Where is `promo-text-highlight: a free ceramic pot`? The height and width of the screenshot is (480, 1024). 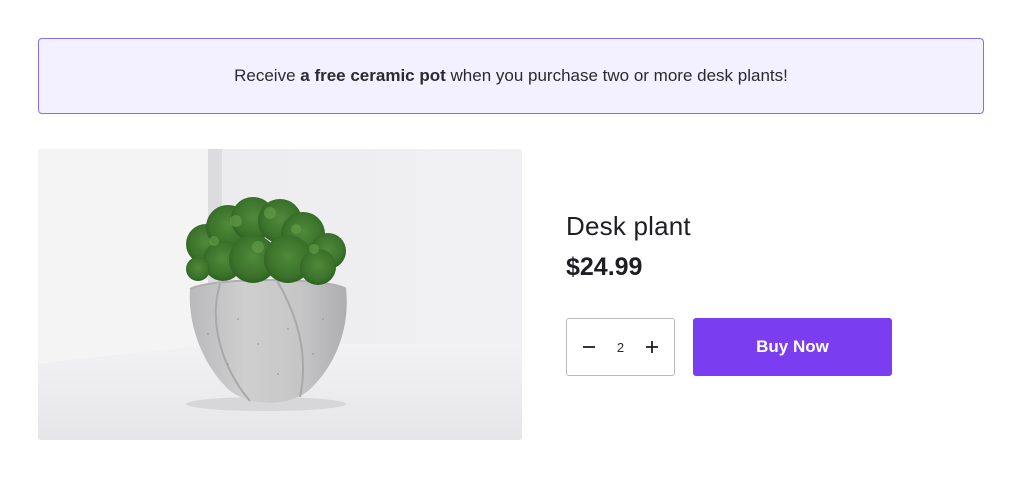
promo-text-highlight: a free ceramic pot is located at coordinates (373, 75).